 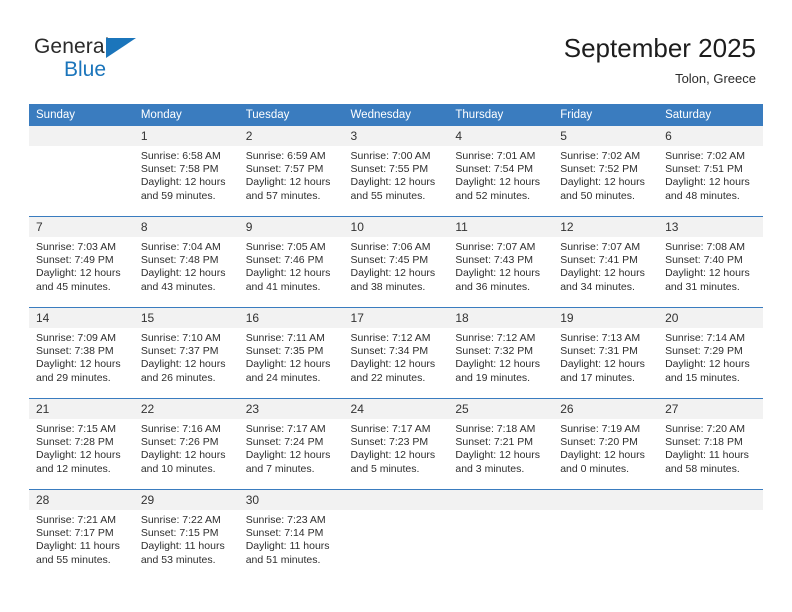 I want to click on daylight-text-line2: and 55 minutes., so click(x=388, y=195).